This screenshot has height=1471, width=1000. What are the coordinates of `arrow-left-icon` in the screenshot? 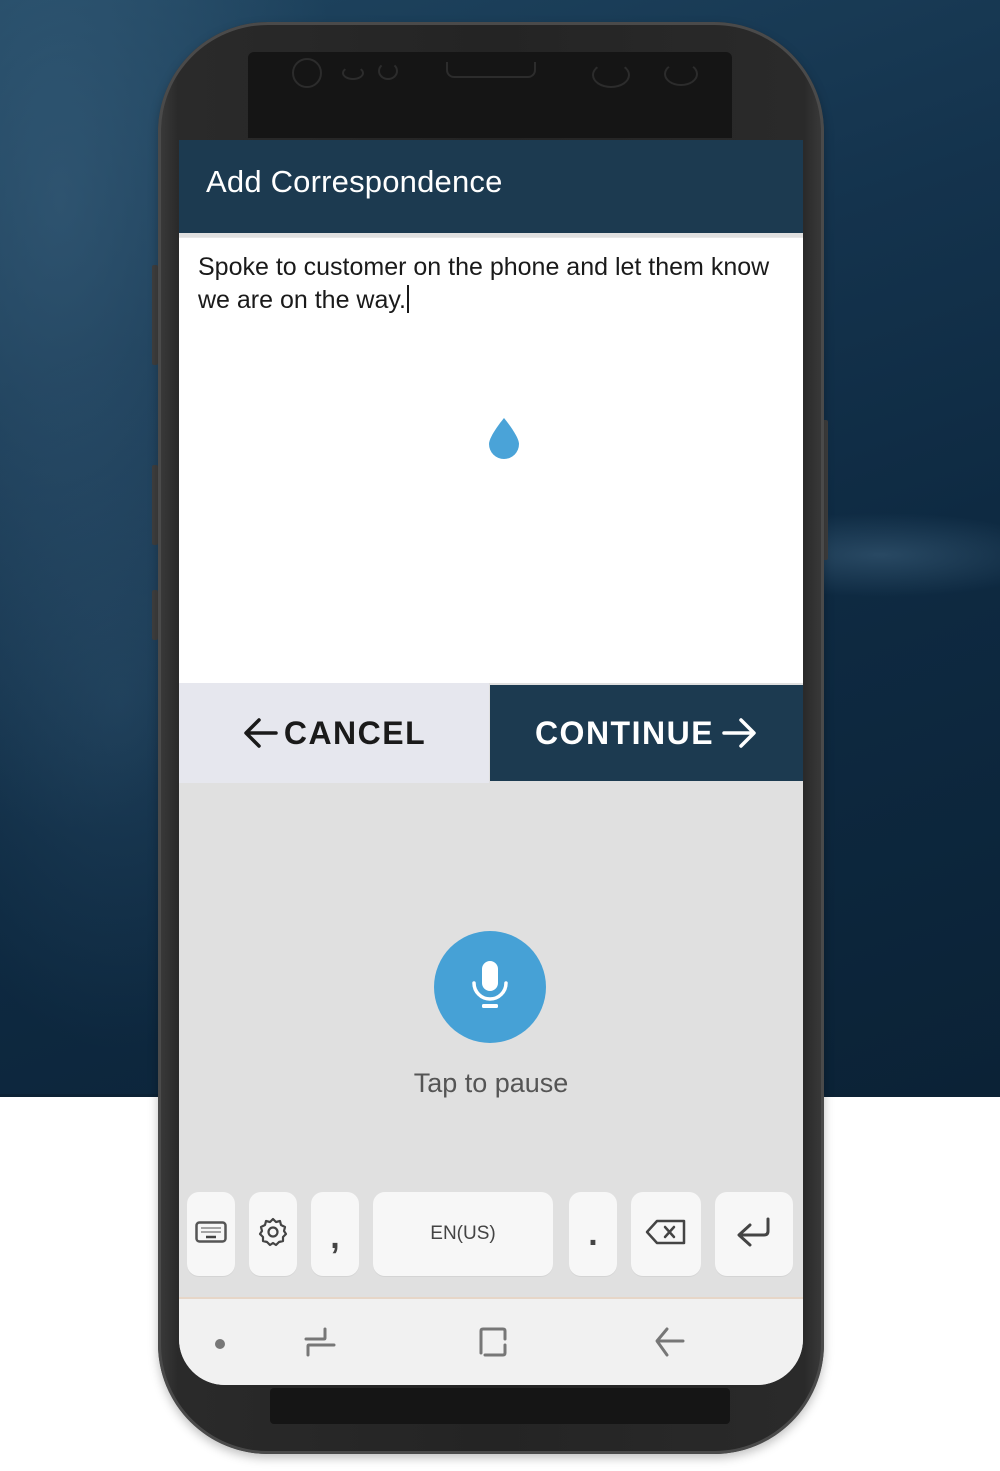 It's located at (260, 733).